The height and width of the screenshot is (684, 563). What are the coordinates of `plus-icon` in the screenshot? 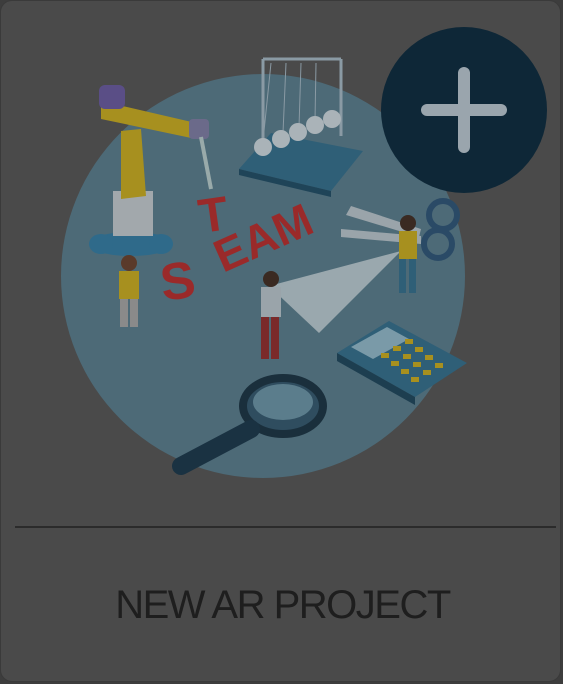 It's located at (464, 110).